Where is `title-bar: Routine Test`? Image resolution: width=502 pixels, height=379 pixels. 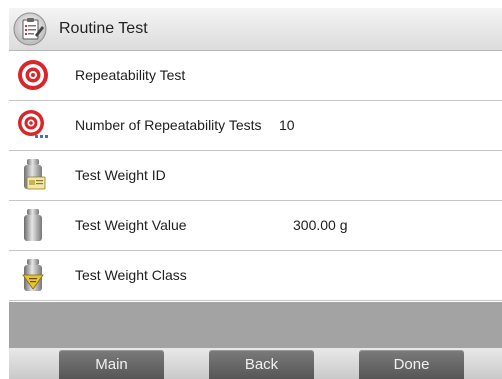
title-bar: Routine Test is located at coordinates (255, 29).